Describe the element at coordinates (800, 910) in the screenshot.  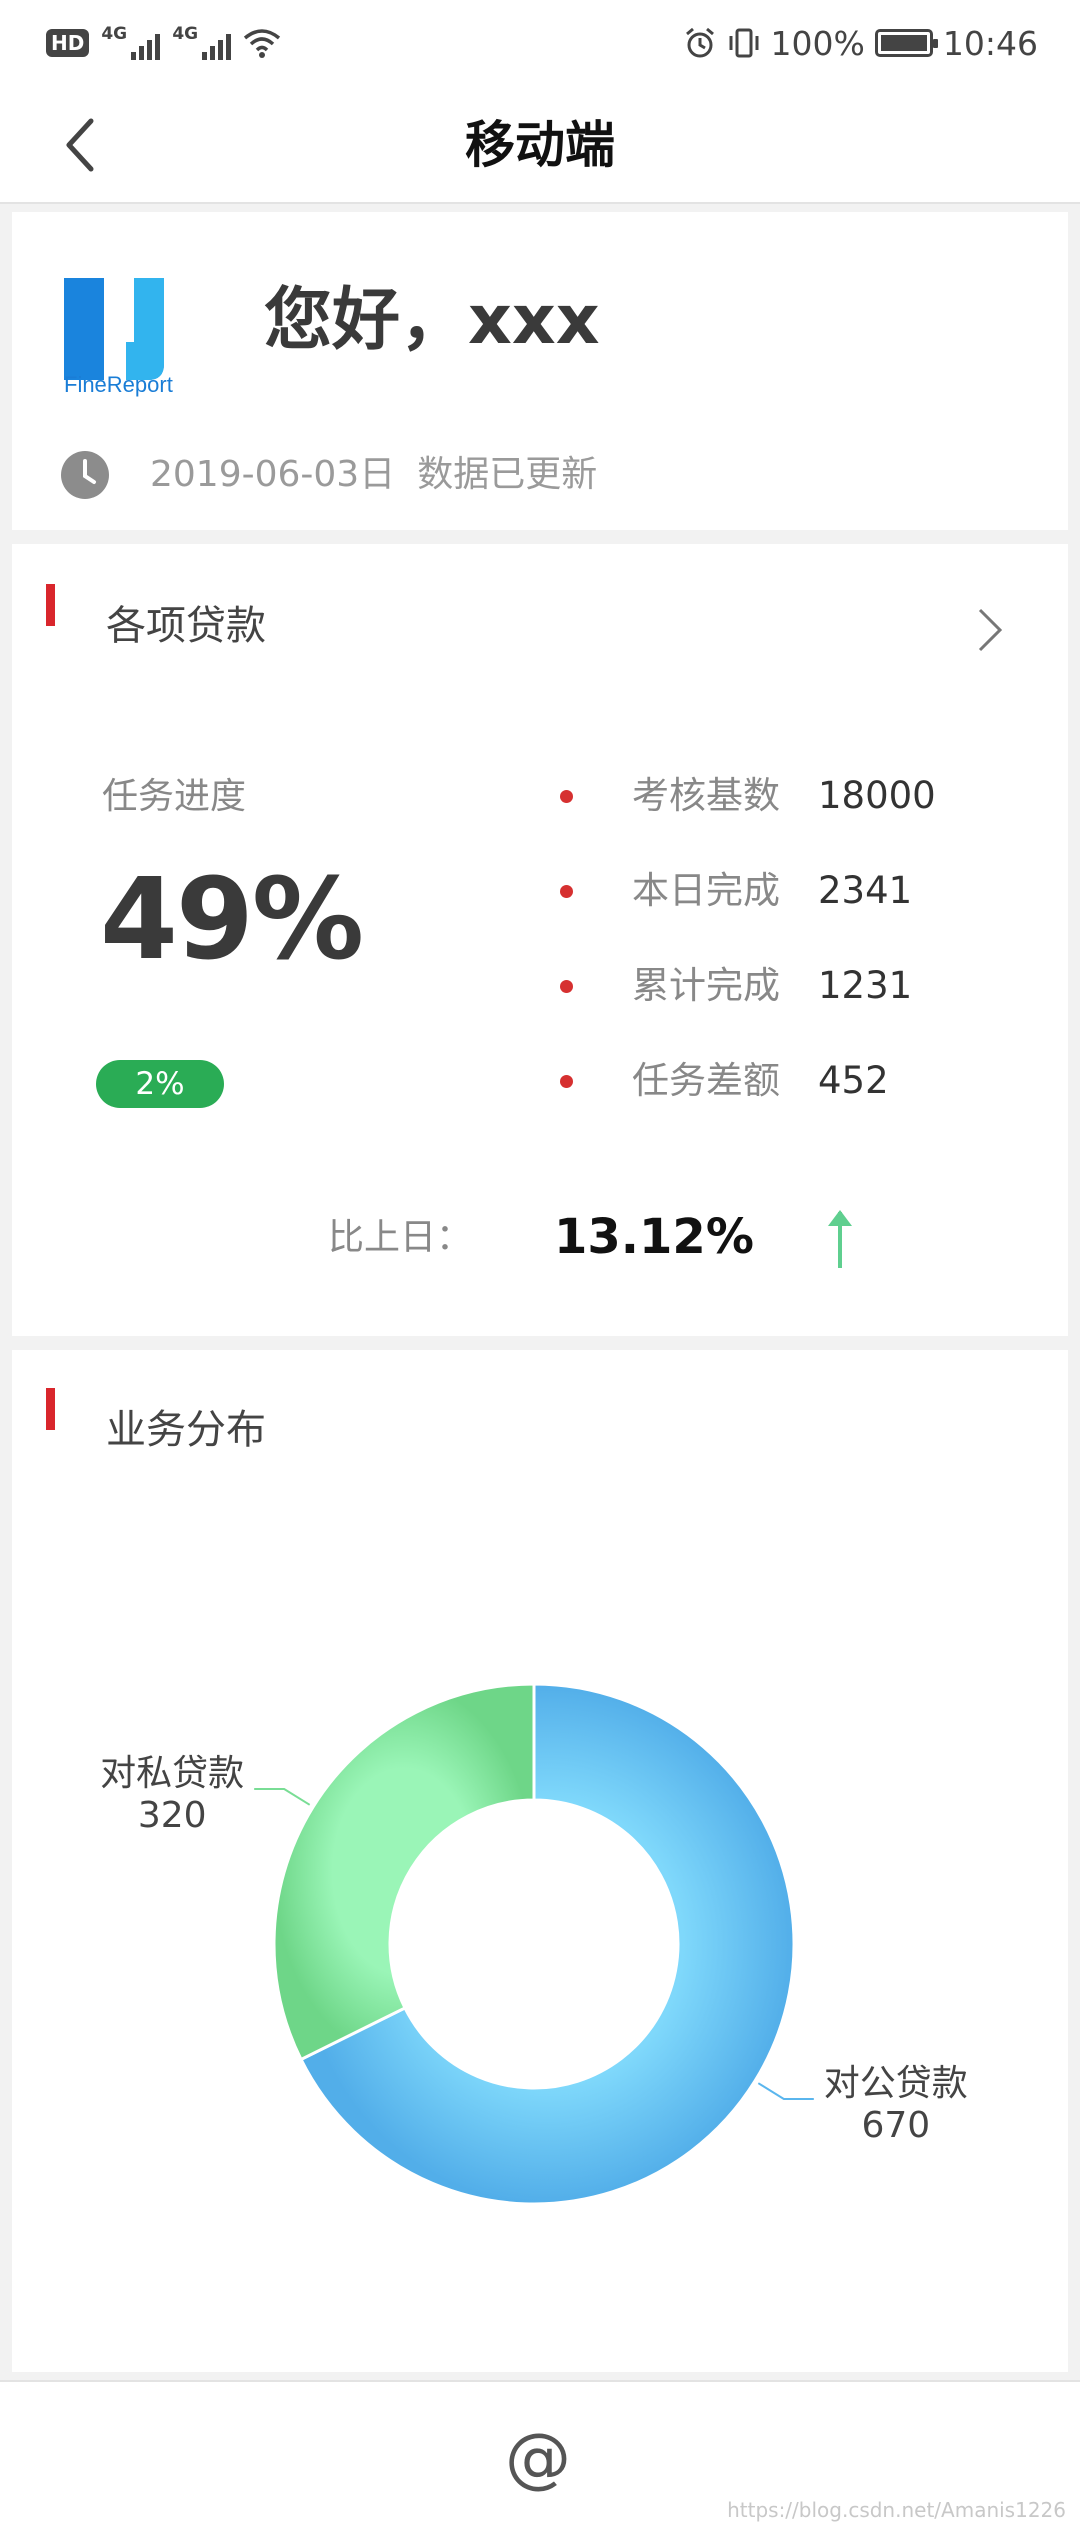
I see `stat-row: 本日完成 2341` at that location.